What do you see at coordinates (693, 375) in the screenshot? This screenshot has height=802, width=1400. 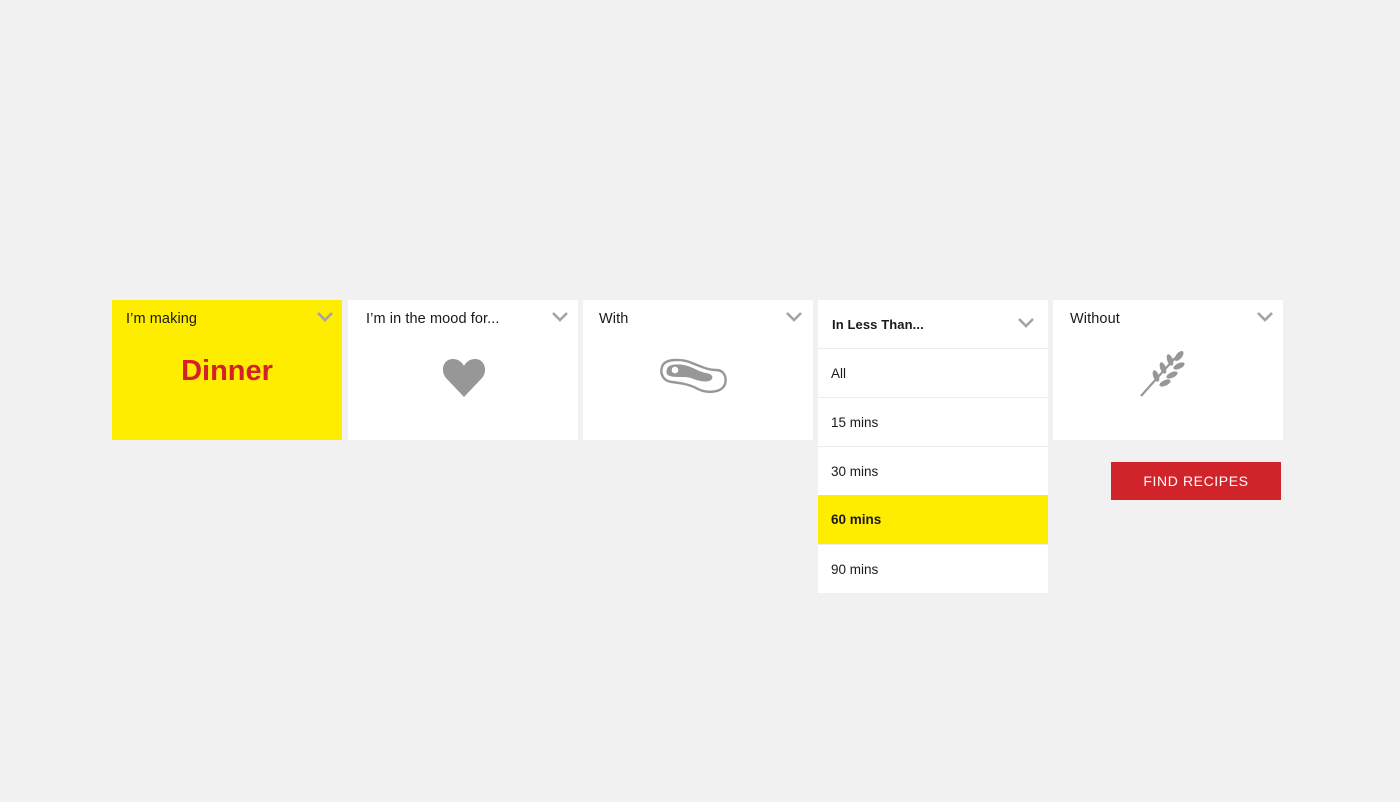 I see `steak-icon` at bounding box center [693, 375].